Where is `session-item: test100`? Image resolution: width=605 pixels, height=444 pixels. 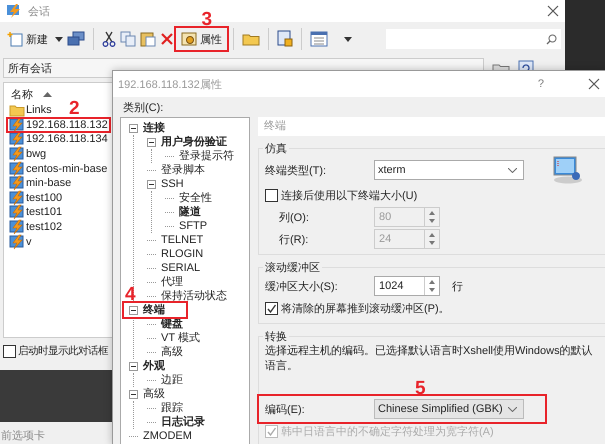 session-item: test100 is located at coordinates (35, 198).